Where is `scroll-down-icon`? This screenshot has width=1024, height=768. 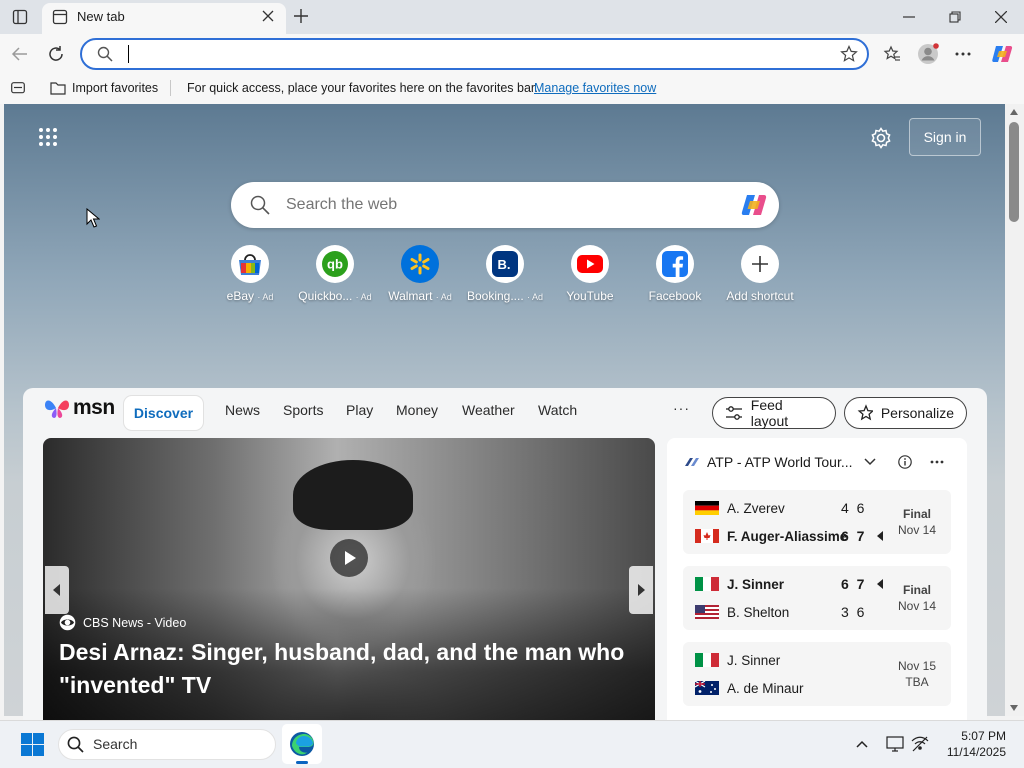
scroll-down-icon is located at coordinates (1014, 708).